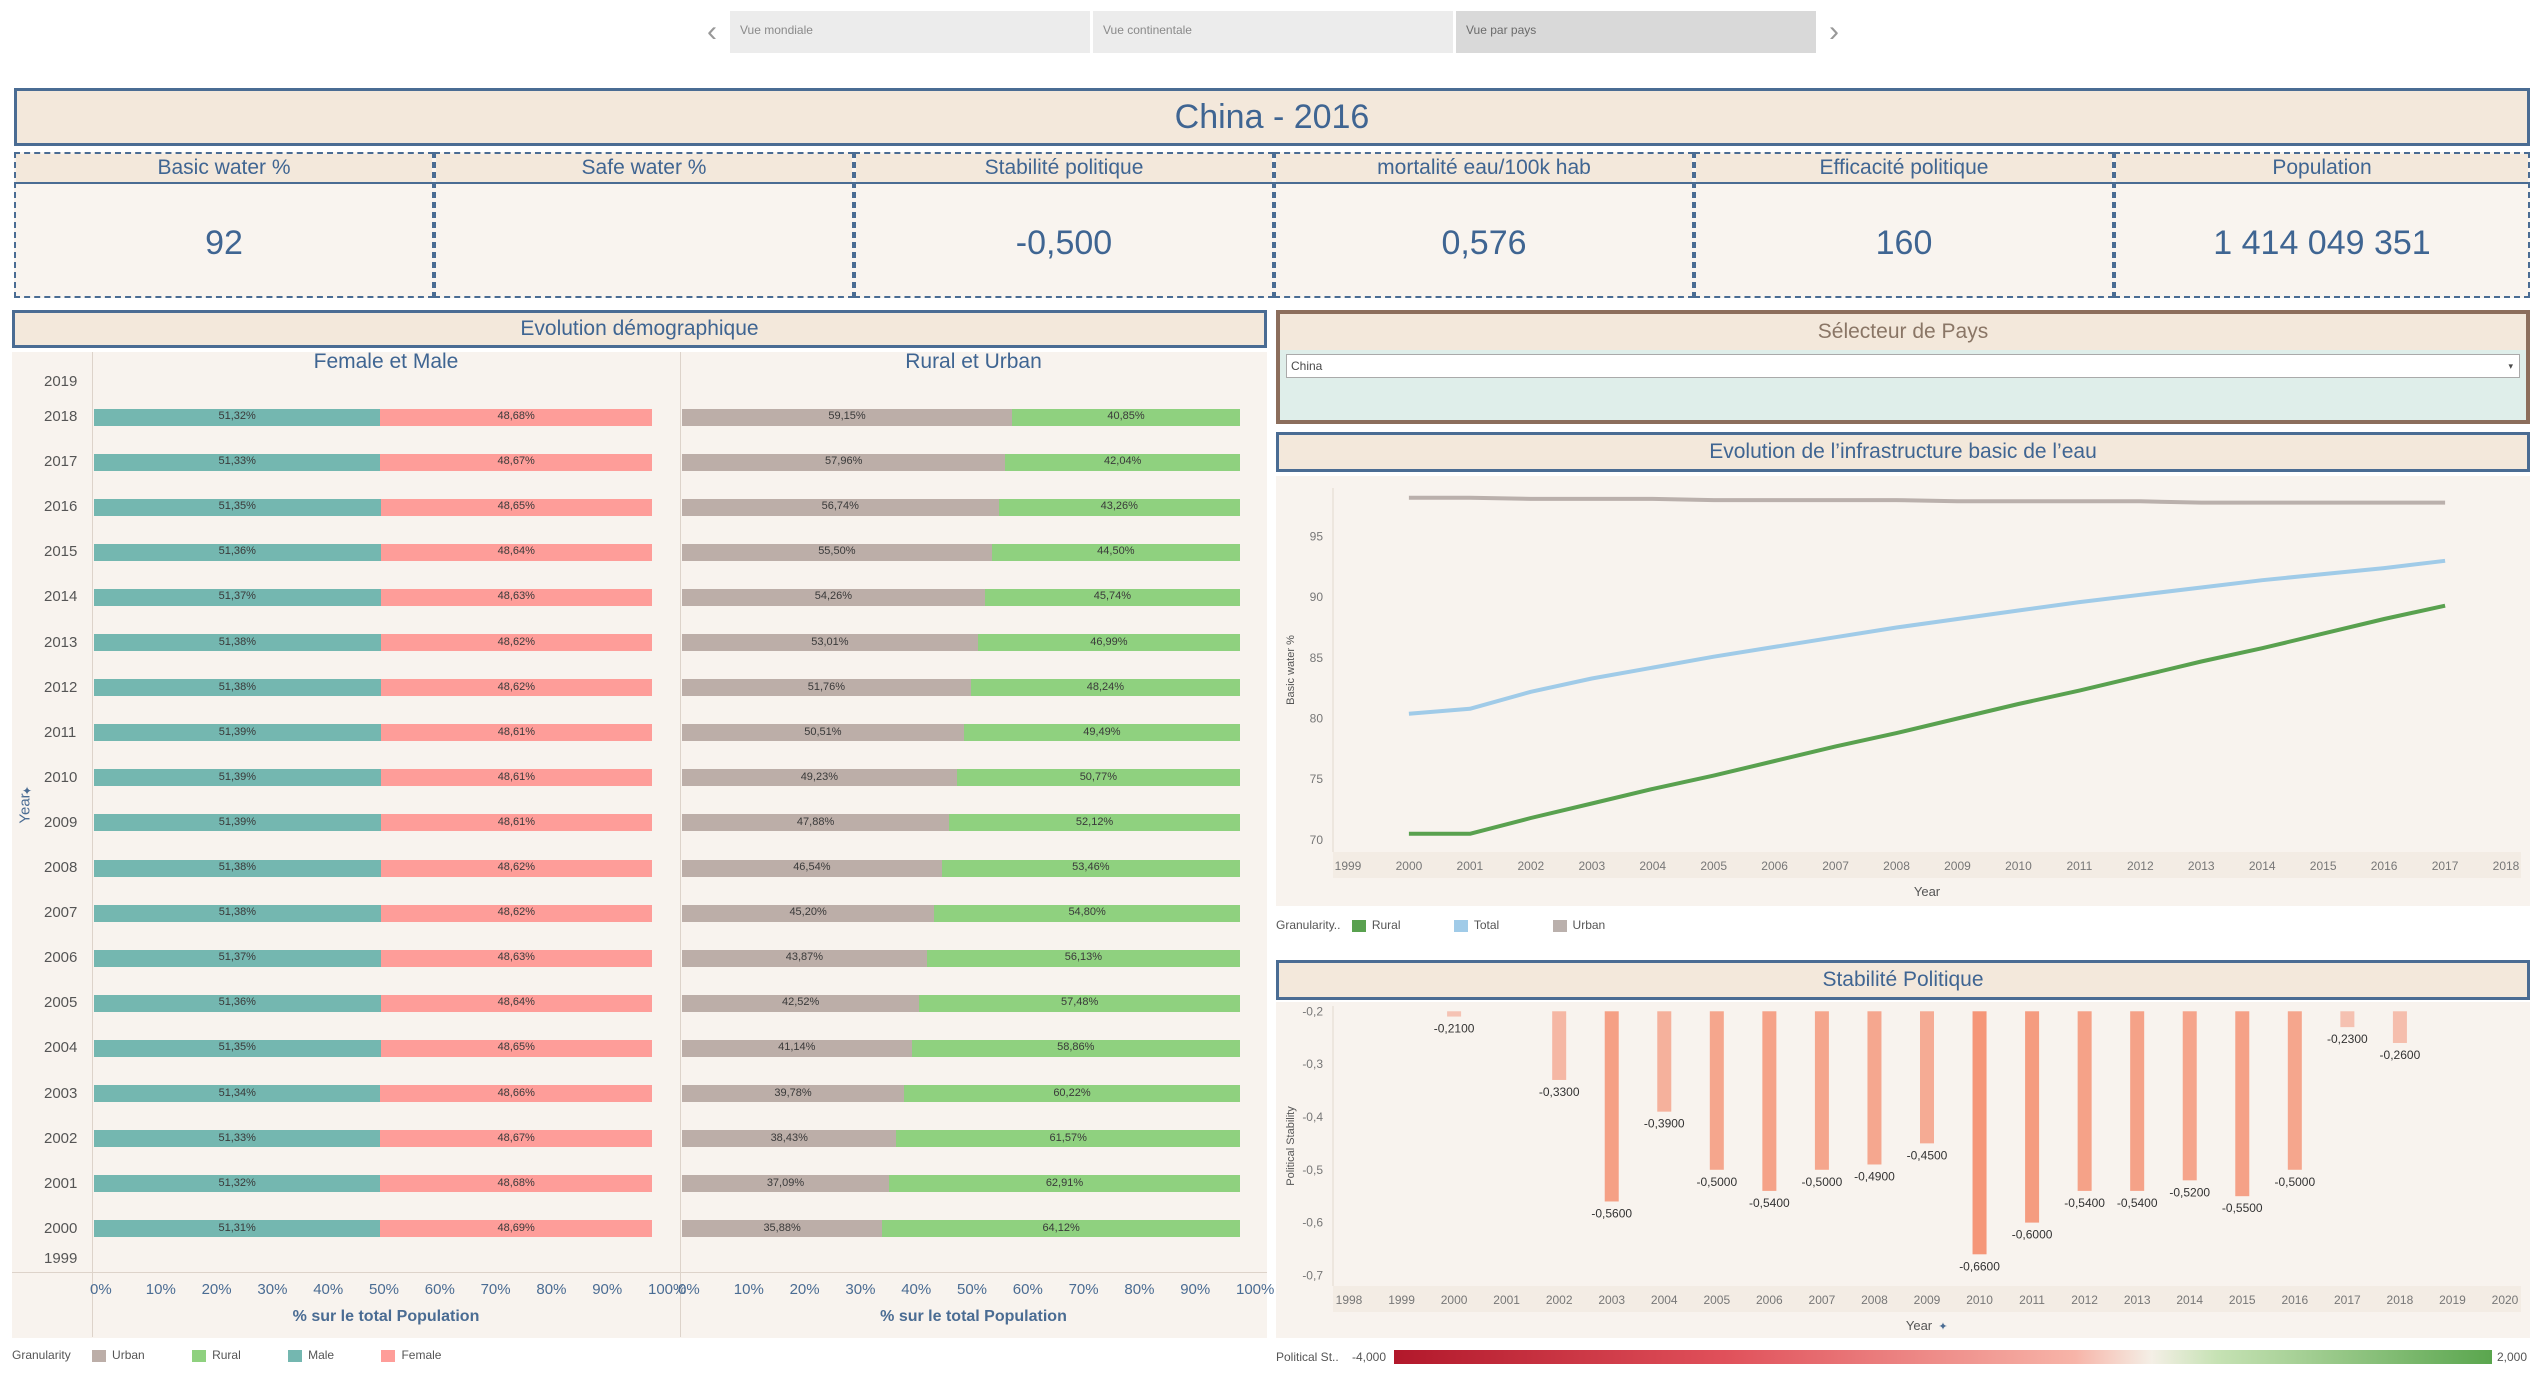 This screenshot has height=1390, width=2545. What do you see at coordinates (237, 416) in the screenshot?
I see `bar-value-label: 51,32%` at bounding box center [237, 416].